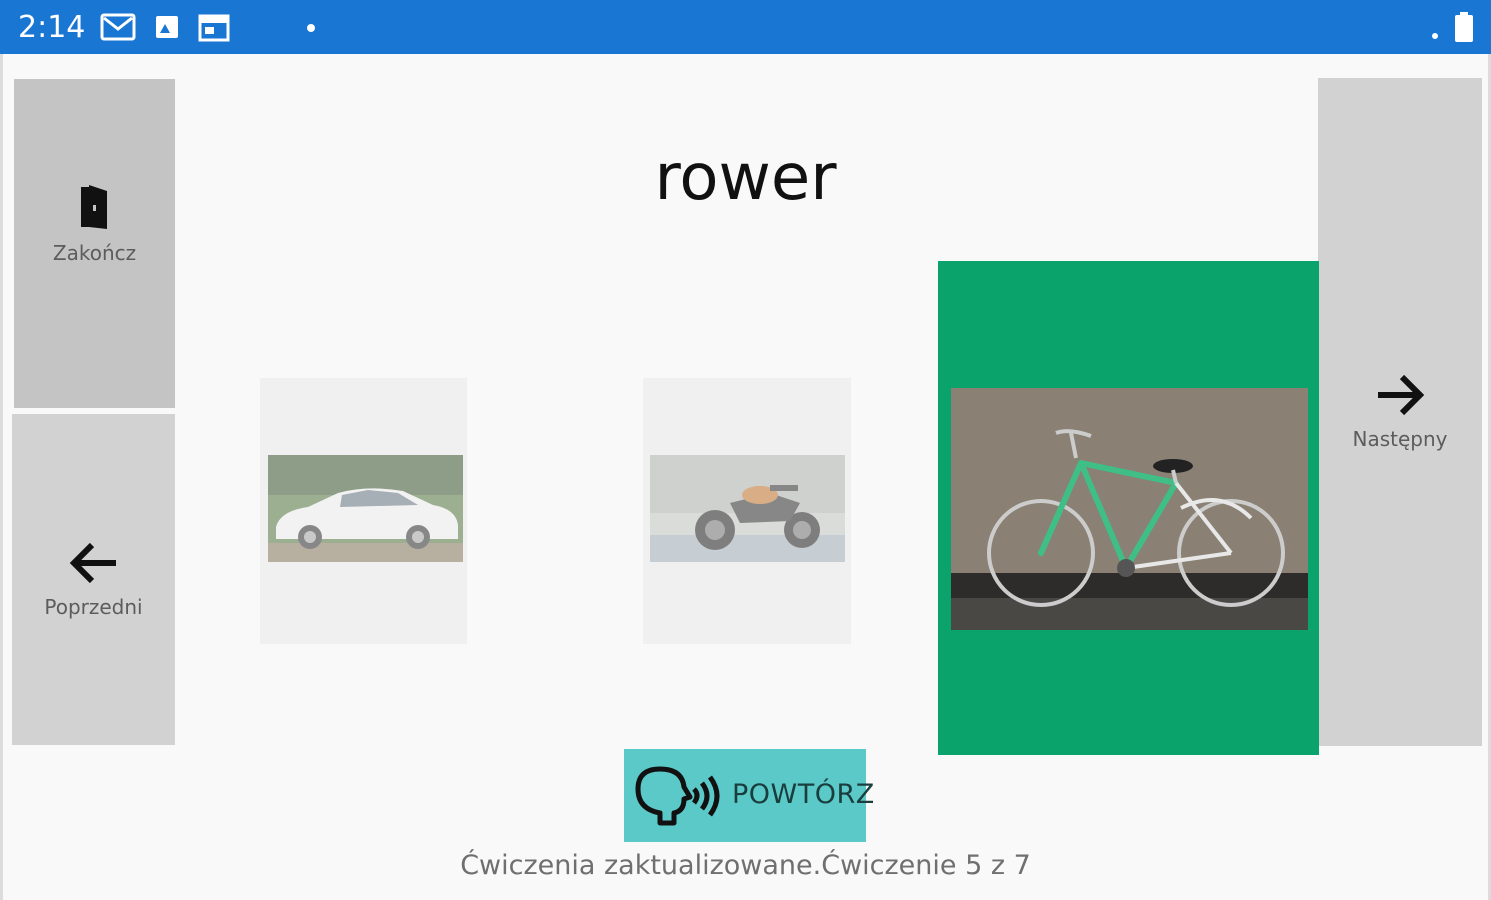 This screenshot has width=1491, height=900. I want to click on arrow-right-icon, so click(1401, 395).